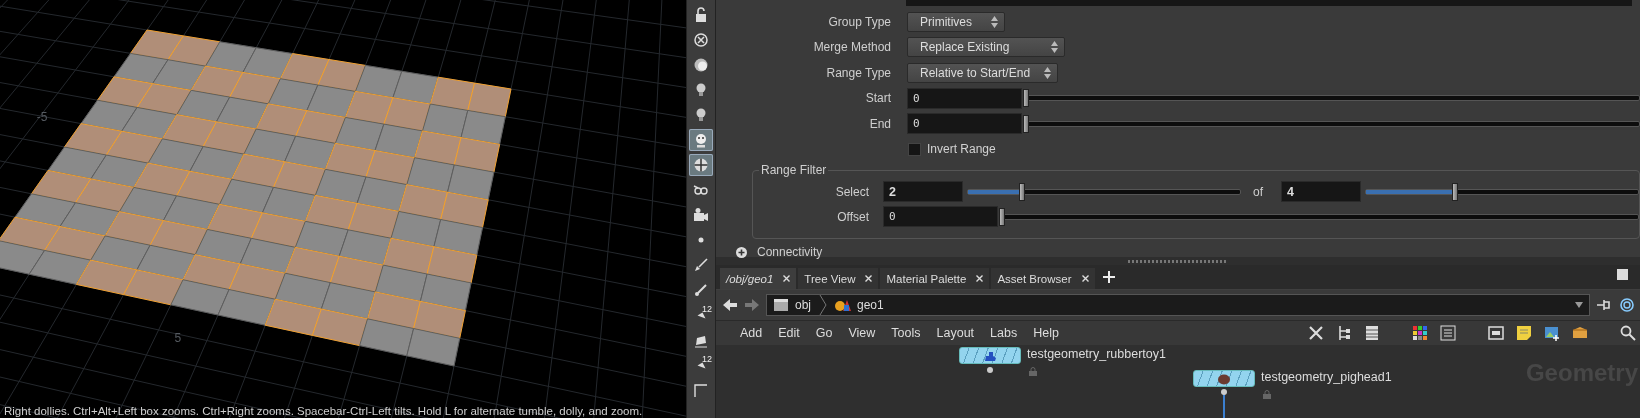 The height and width of the screenshot is (418, 1640). What do you see at coordinates (1326, 377) in the screenshot?
I see `node-name: testgeometry_pighead1` at bounding box center [1326, 377].